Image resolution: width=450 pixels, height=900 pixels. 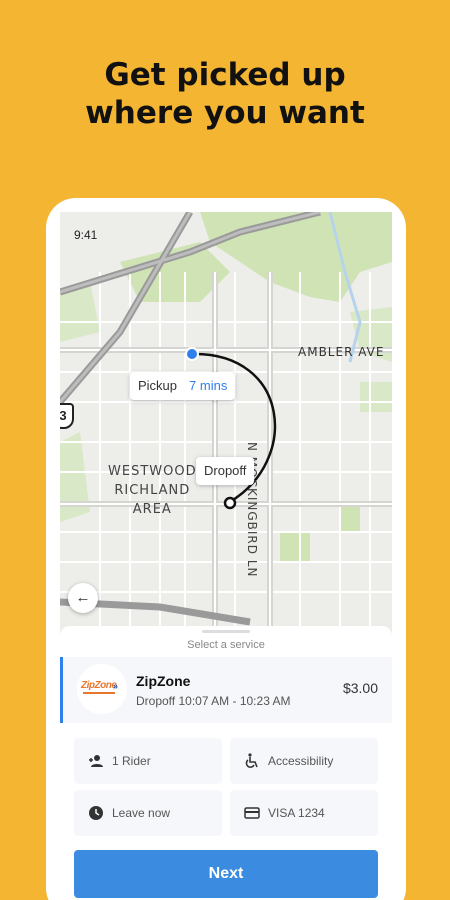 What do you see at coordinates (226, 631) in the screenshot?
I see `sheet-handle` at bounding box center [226, 631].